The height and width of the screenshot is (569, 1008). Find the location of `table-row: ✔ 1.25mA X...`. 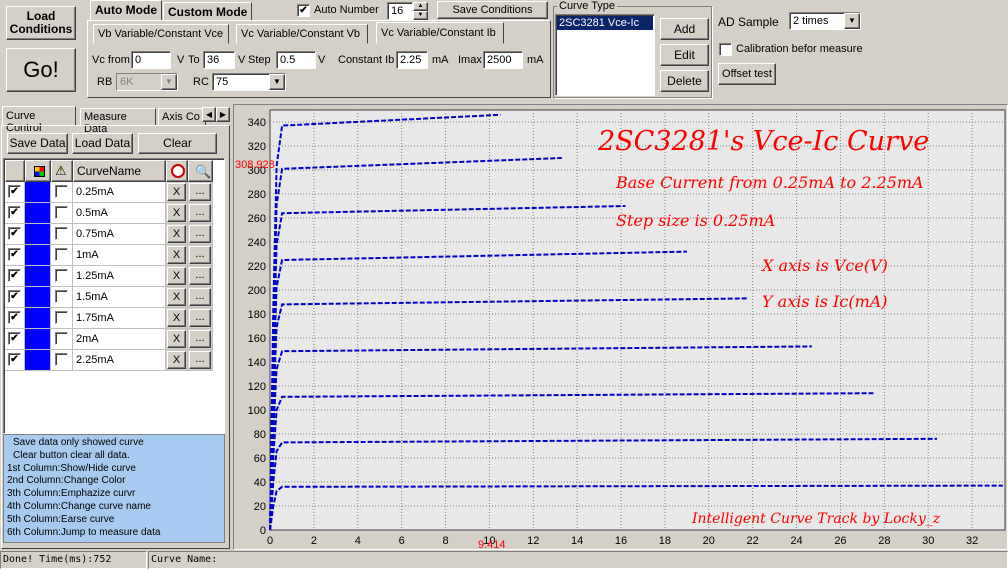

table-row: ✔ 1.25mA X... is located at coordinates (109, 276).